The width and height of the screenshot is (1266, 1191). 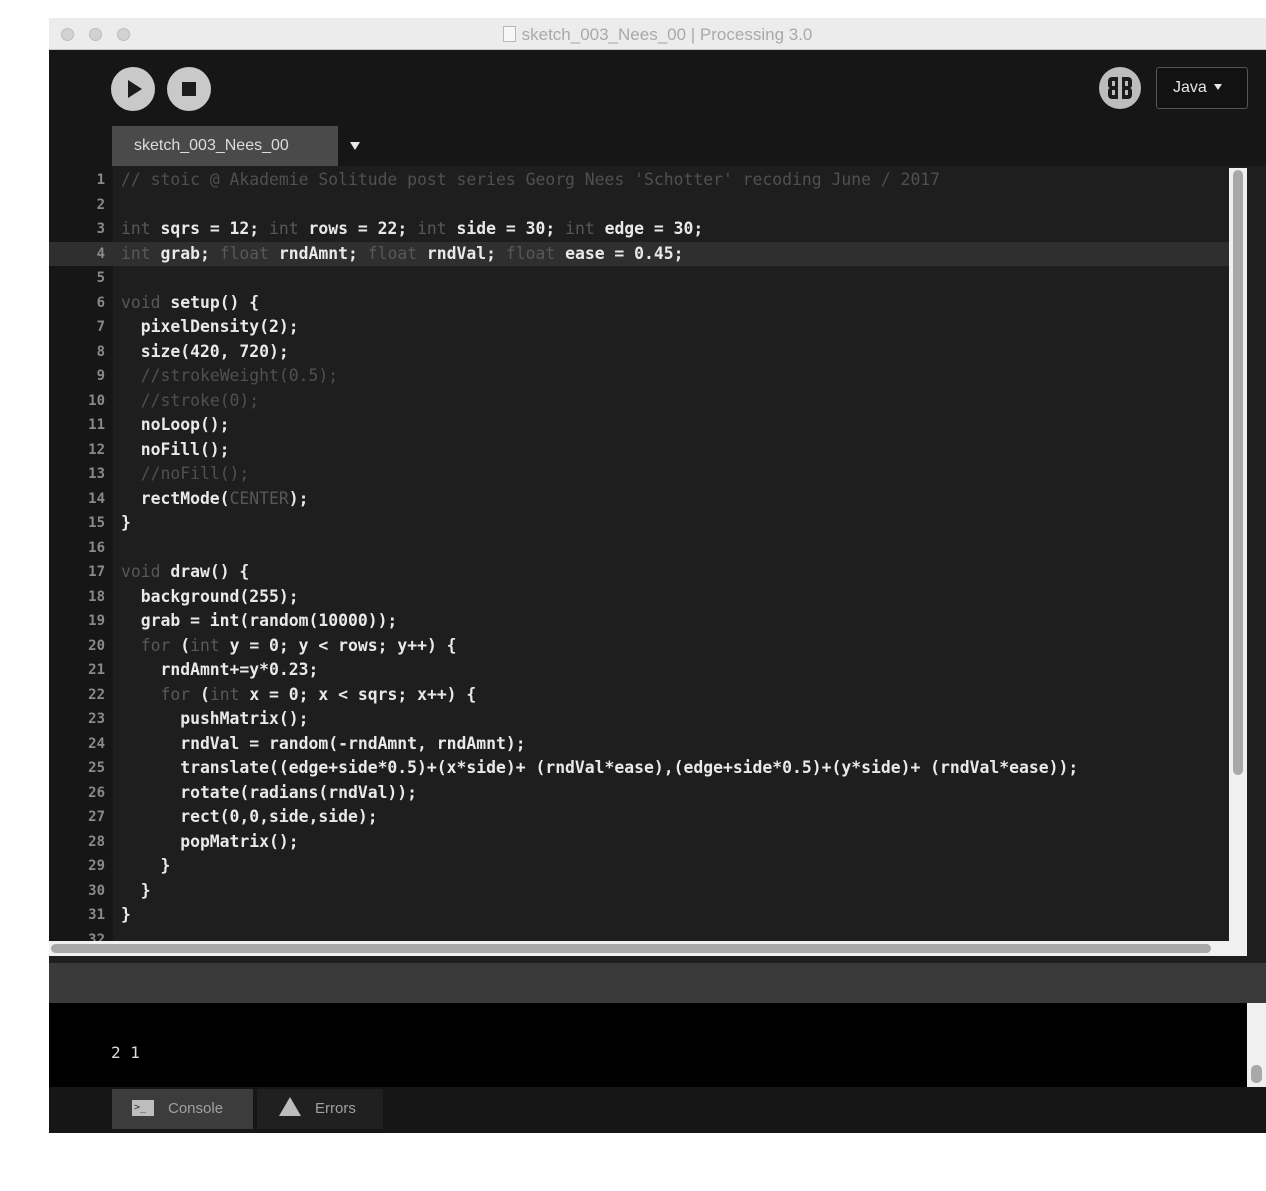 I want to click on debug-button, so click(x=1120, y=88).